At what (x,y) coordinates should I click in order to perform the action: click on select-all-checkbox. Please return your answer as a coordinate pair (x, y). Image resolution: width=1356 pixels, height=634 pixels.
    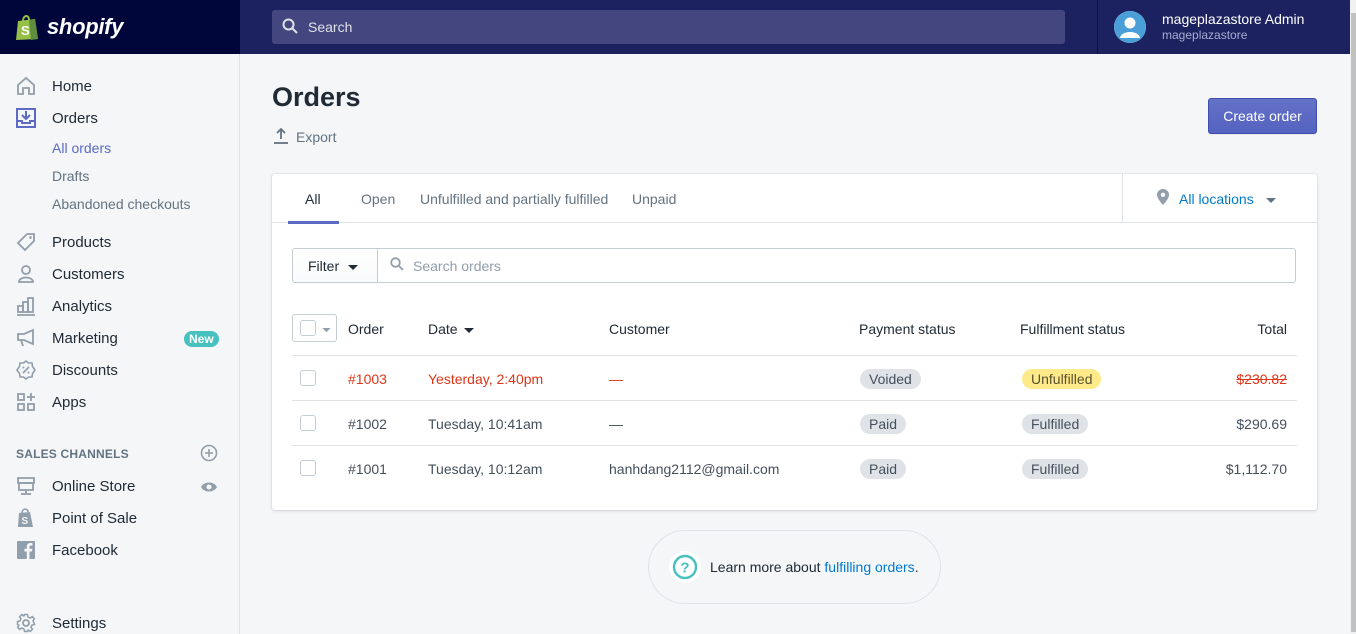
    Looking at the image, I should click on (308, 328).